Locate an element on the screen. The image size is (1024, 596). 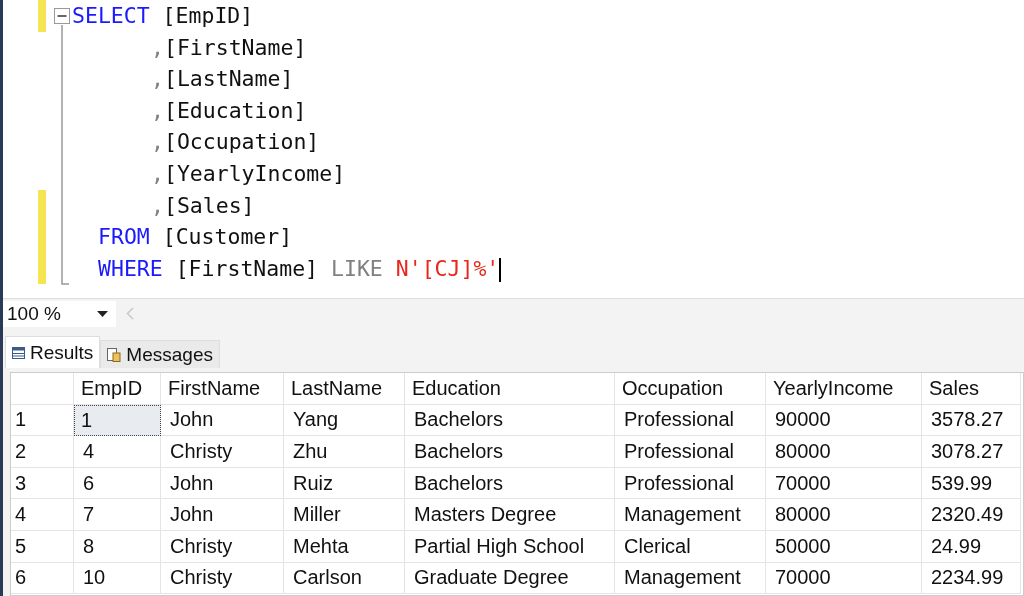
column-header: Occupation is located at coordinates (690, 389).